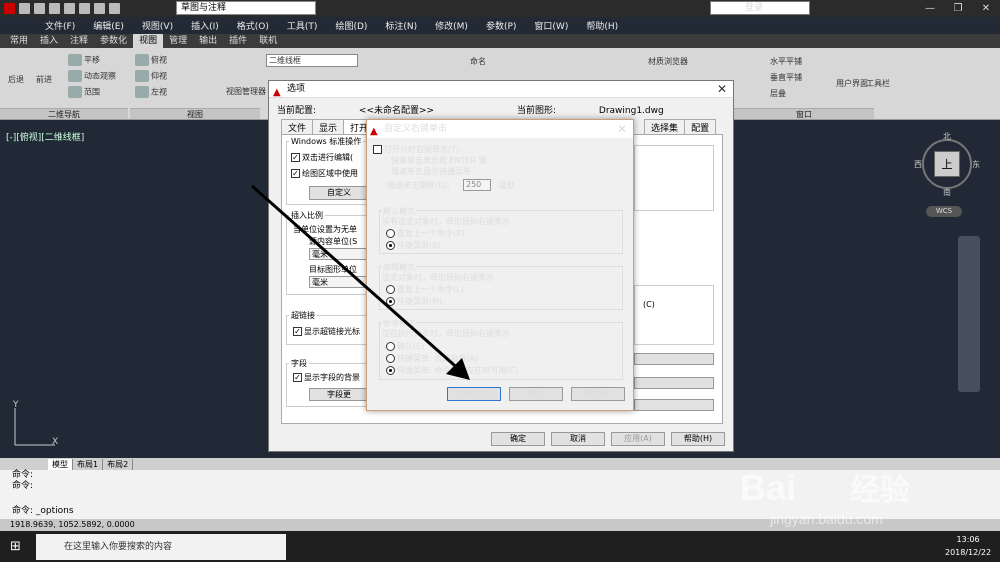 Image resolution: width=1000 pixels, height=562 pixels. What do you see at coordinates (246, 8) in the screenshot?
I see `workspace-select: 草图与注释` at bounding box center [246, 8].